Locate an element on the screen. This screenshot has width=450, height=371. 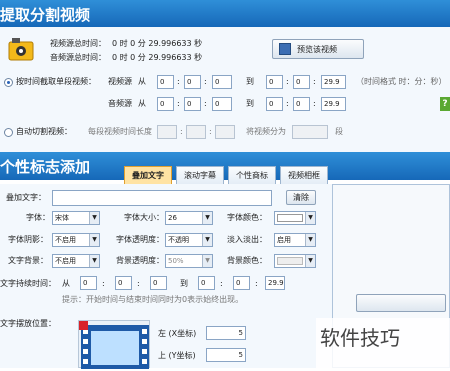
section-title: 提取分割视频 is located at coordinates (45, 15).